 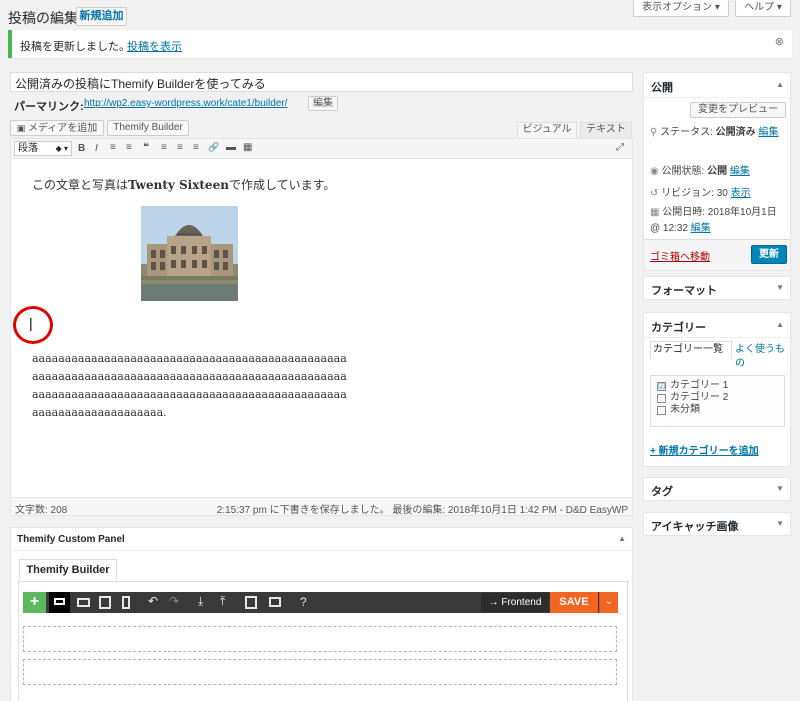 What do you see at coordinates (96, 148) in the screenshot?
I see `italic-icon: I` at bounding box center [96, 148].